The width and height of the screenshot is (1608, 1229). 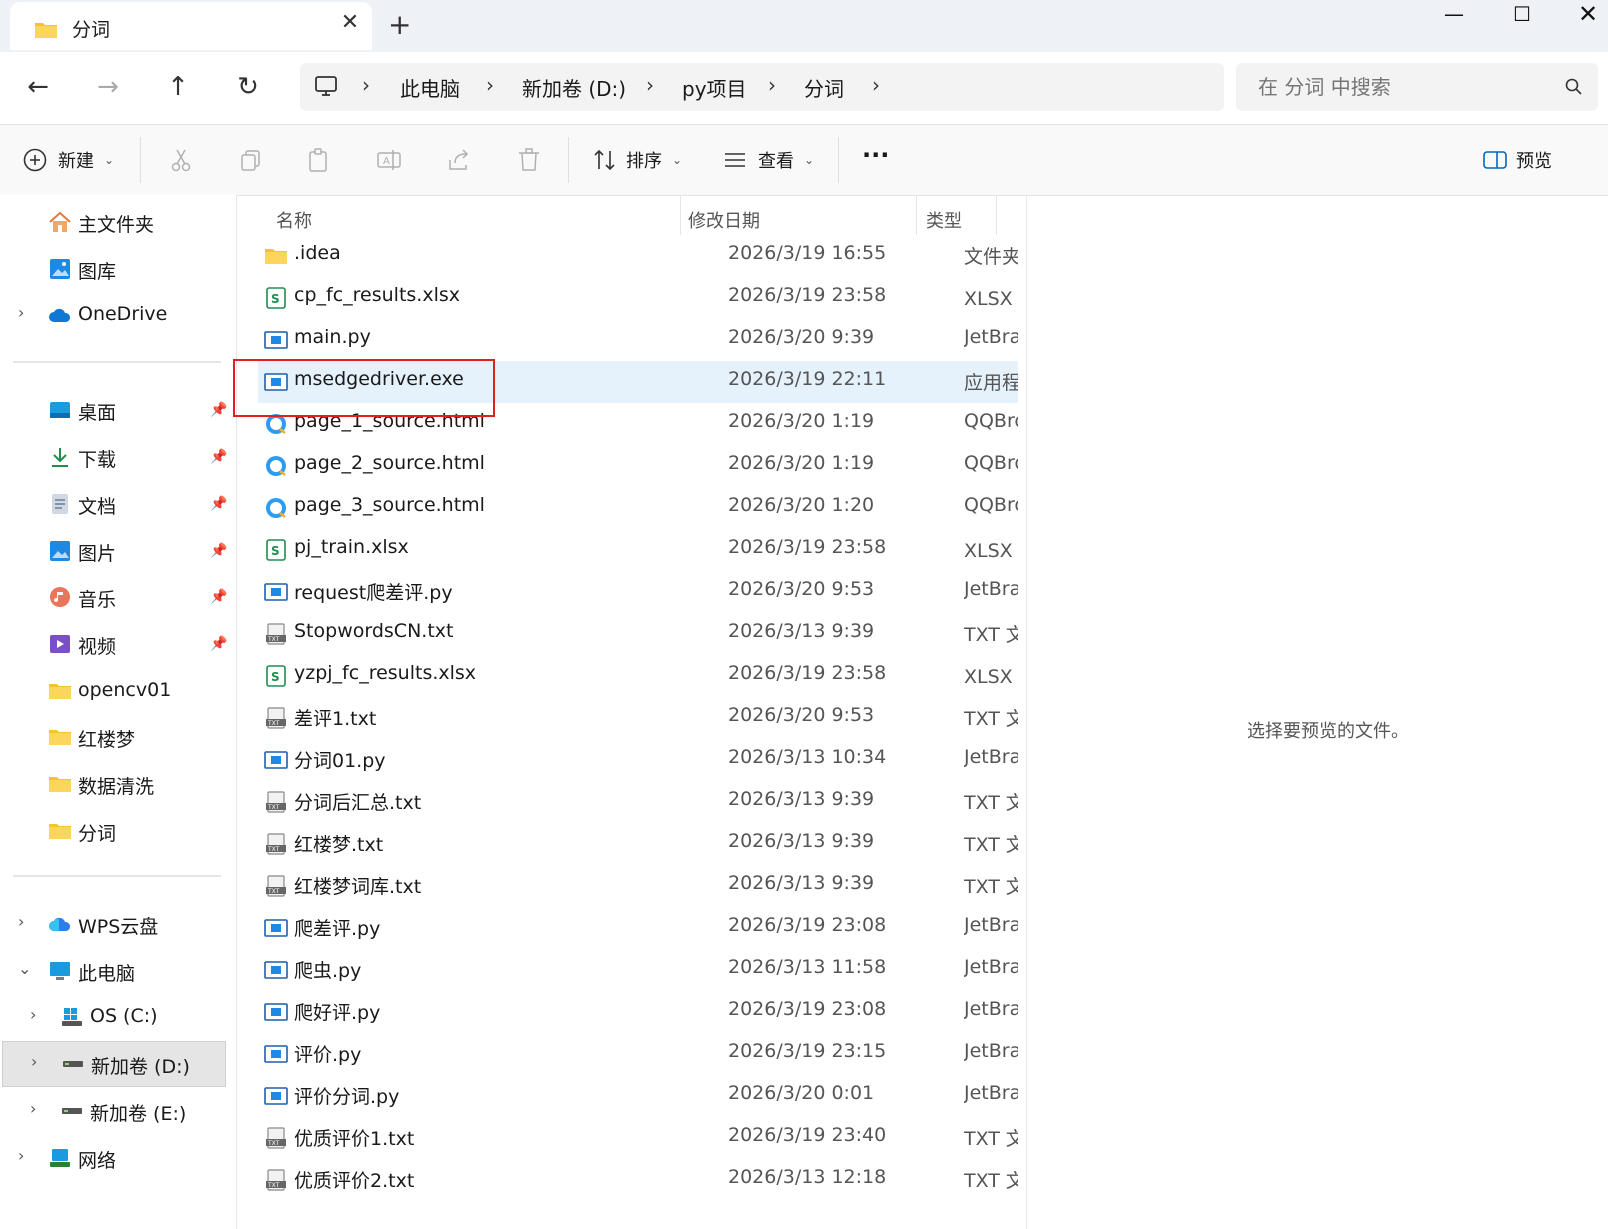 What do you see at coordinates (1522, 17) in the screenshot?
I see `maximize-button: ☐` at bounding box center [1522, 17].